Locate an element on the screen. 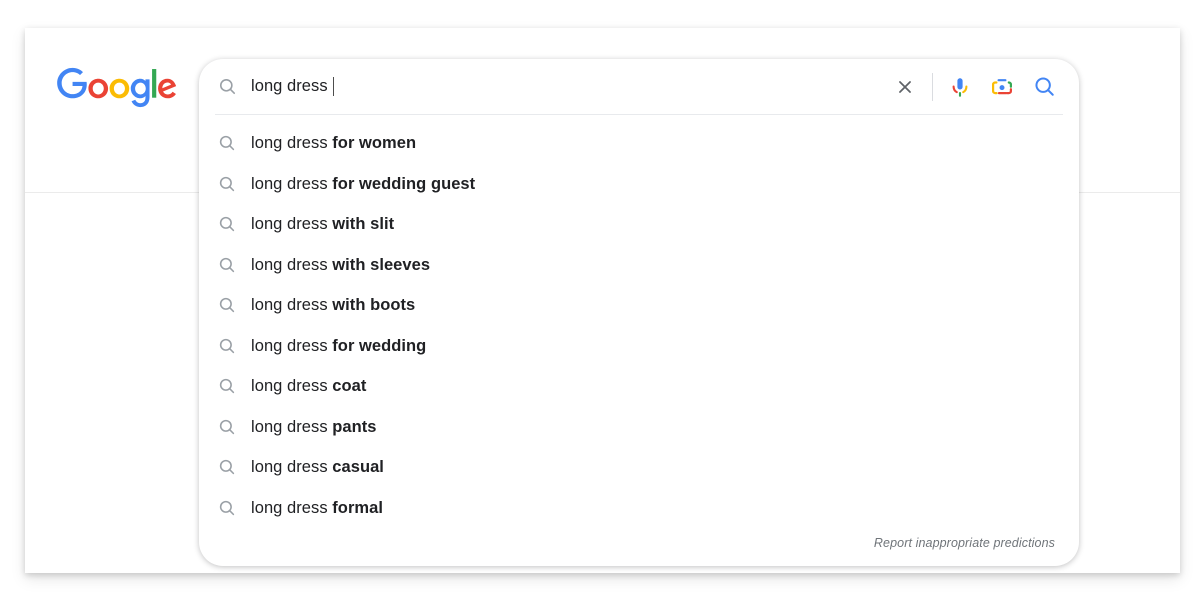 Image resolution: width=1200 pixels, height=600 pixels. list-item: long dress with sleeves is located at coordinates (639, 265).